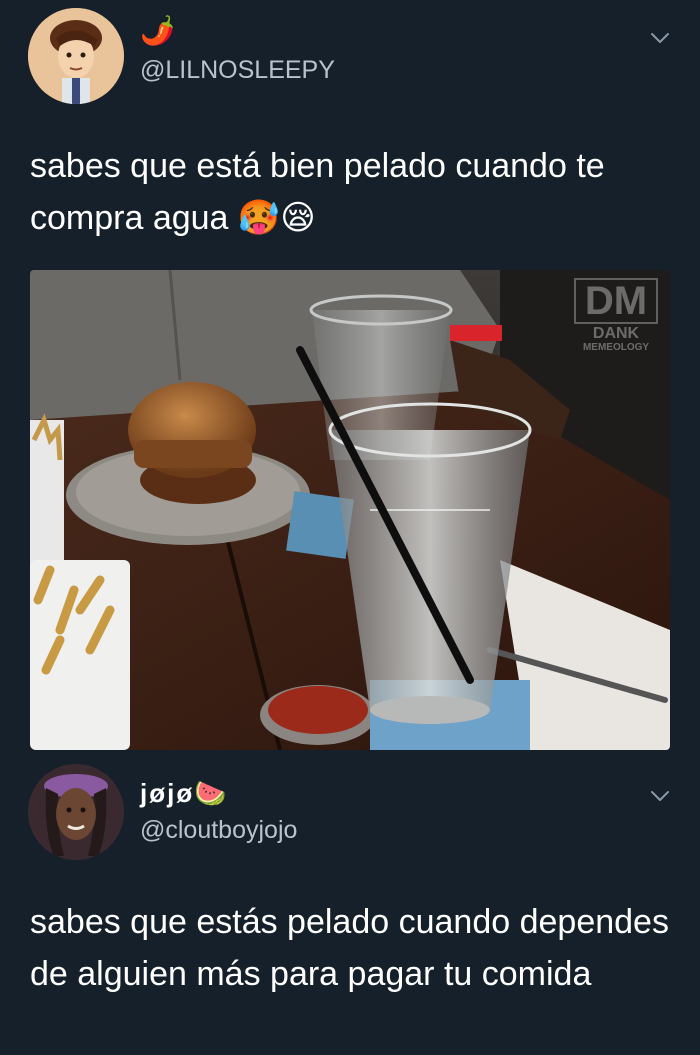 This screenshot has height=1055, width=700. I want to click on display-name: 🌶️, so click(158, 30).